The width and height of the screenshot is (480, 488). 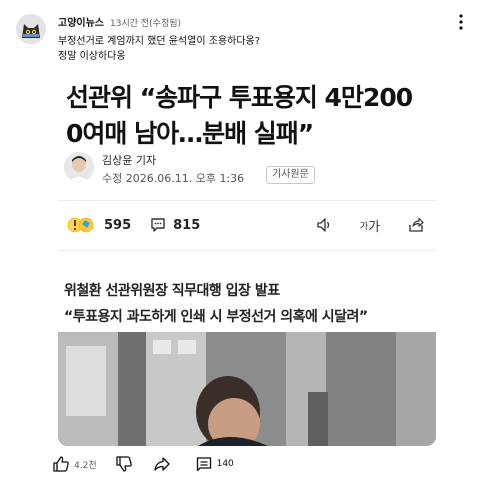 What do you see at coordinates (129, 160) in the screenshot?
I see `reporter-name: 김상윤 기자` at bounding box center [129, 160].